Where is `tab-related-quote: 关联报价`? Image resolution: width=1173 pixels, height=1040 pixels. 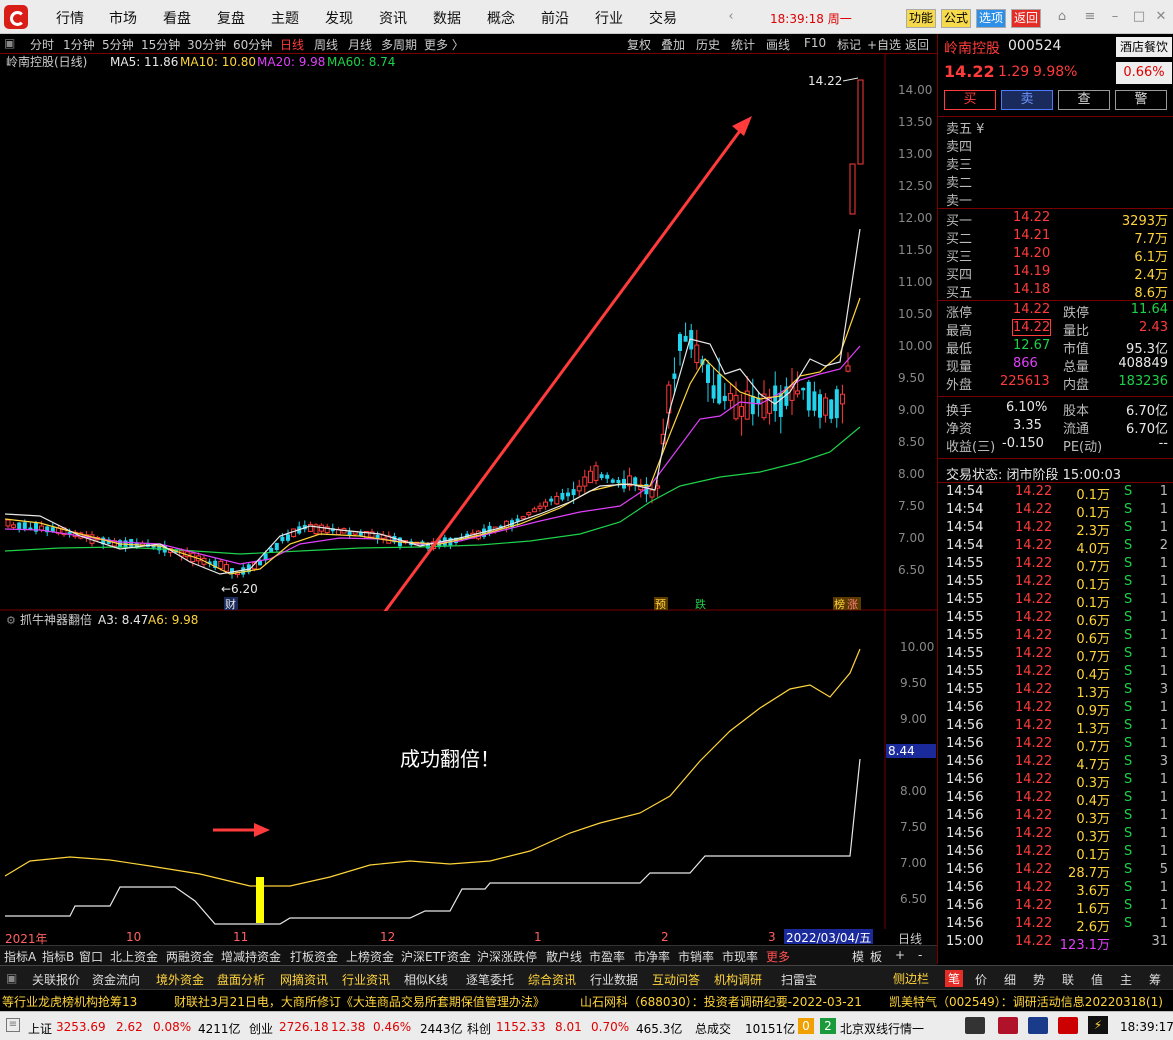 tab-related-quote: 关联报价 is located at coordinates (56, 979).